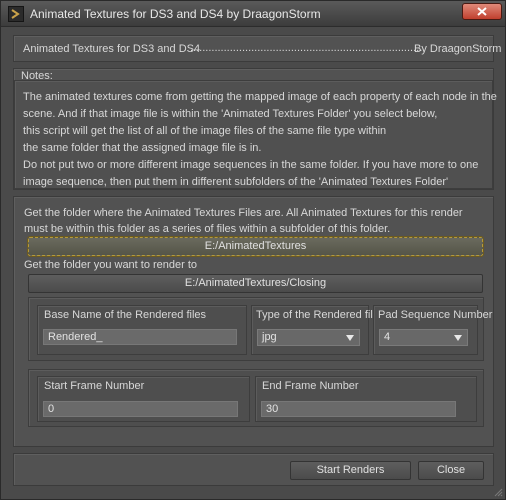  What do you see at coordinates (16, 14) in the screenshot?
I see `daz-script-icon` at bounding box center [16, 14].